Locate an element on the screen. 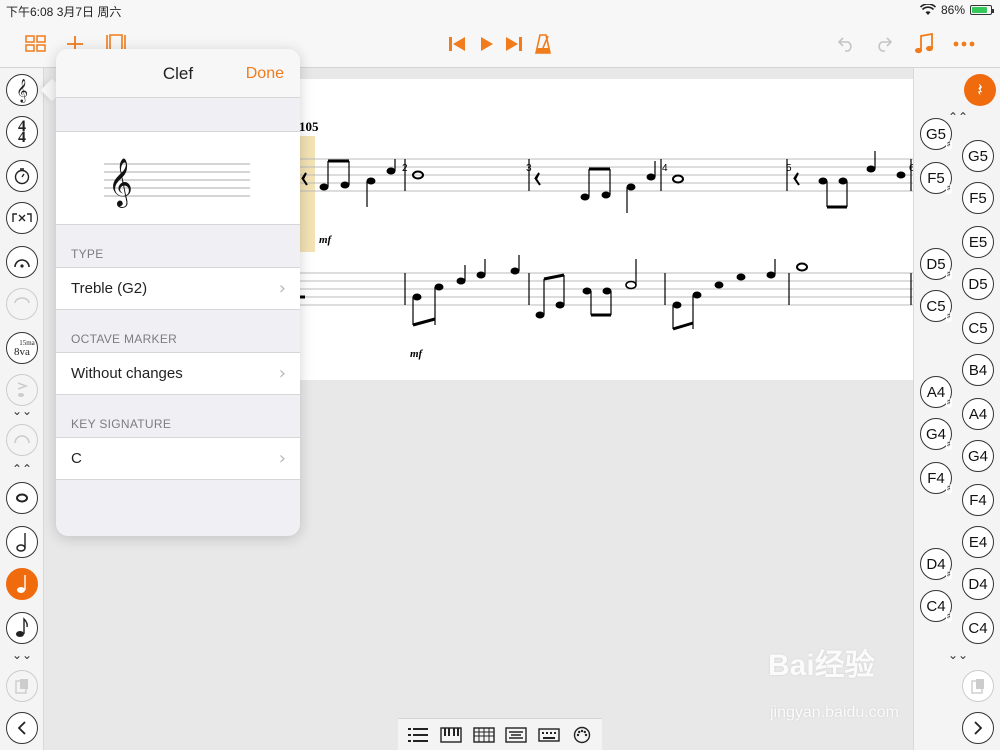  measure-number: 2 is located at coordinates (405, 168).